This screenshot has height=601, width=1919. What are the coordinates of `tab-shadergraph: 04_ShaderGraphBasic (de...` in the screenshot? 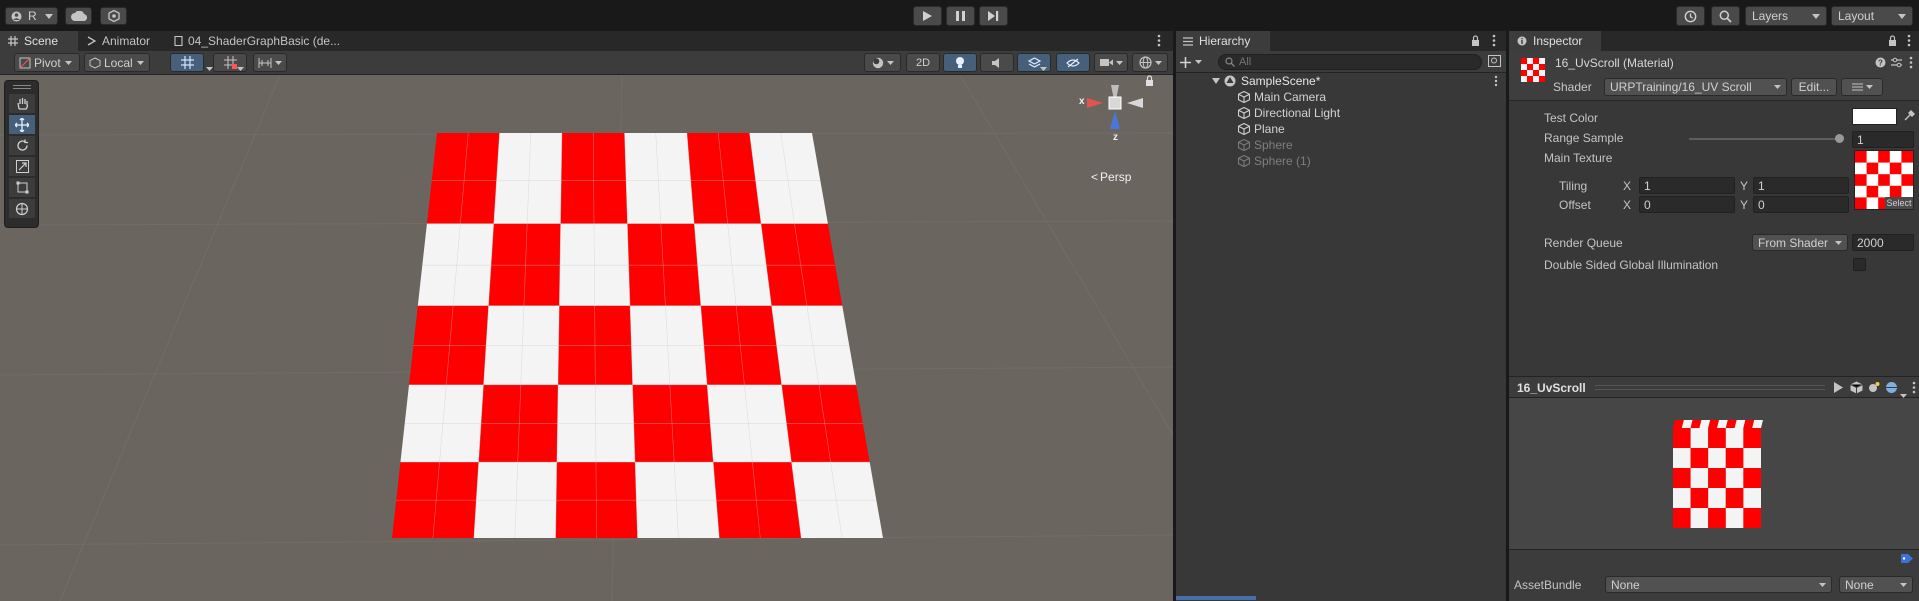 It's located at (265, 41).